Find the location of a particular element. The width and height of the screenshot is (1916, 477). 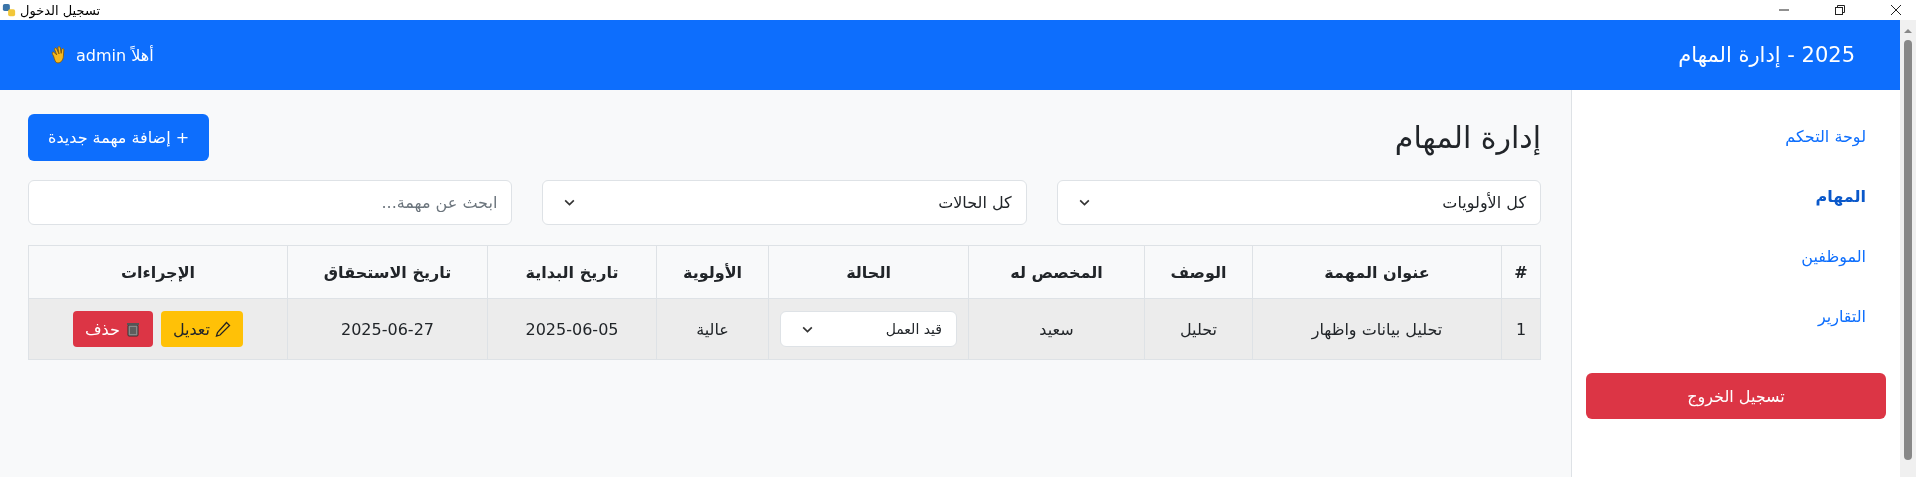

delete-button: حذف is located at coordinates (113, 329).